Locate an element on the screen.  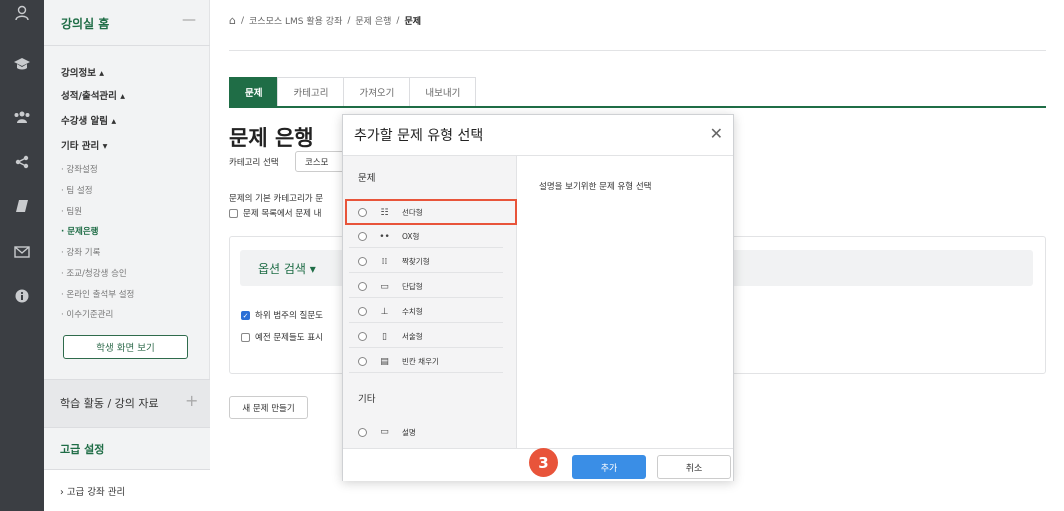
dots-icon: •• is located at coordinates (384, 236).